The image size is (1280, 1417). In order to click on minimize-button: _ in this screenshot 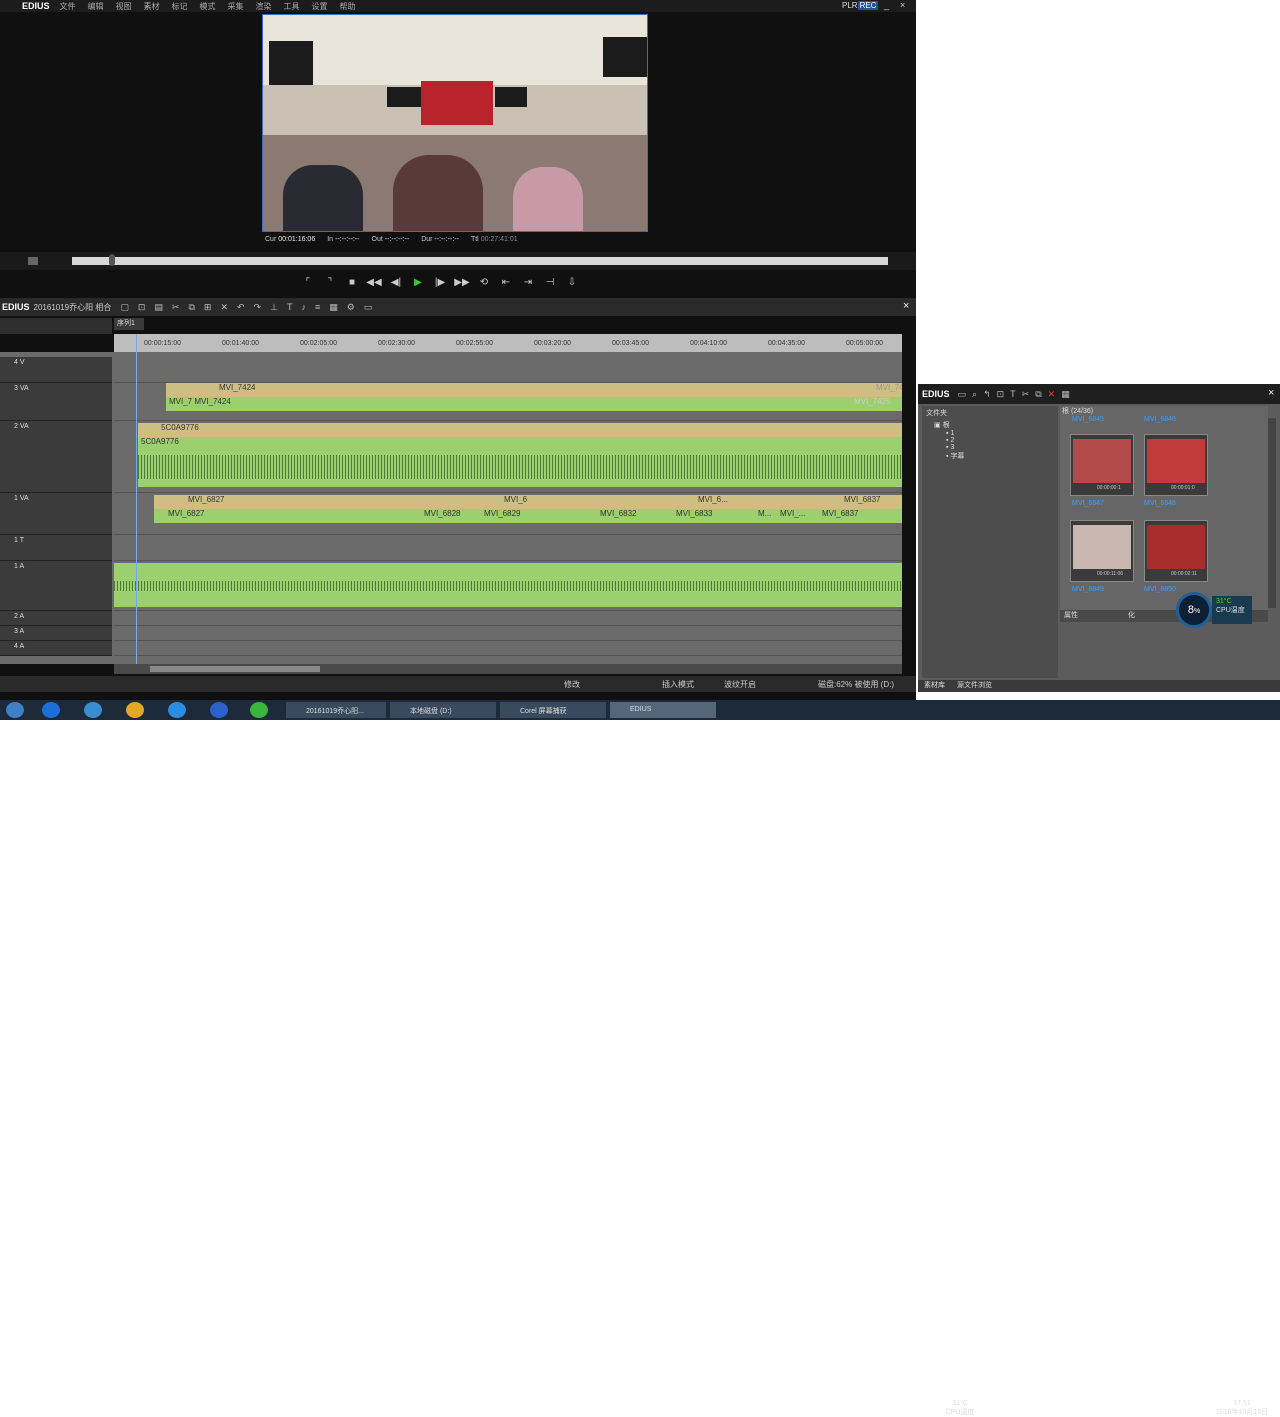, I will do `click(886, 5)`.